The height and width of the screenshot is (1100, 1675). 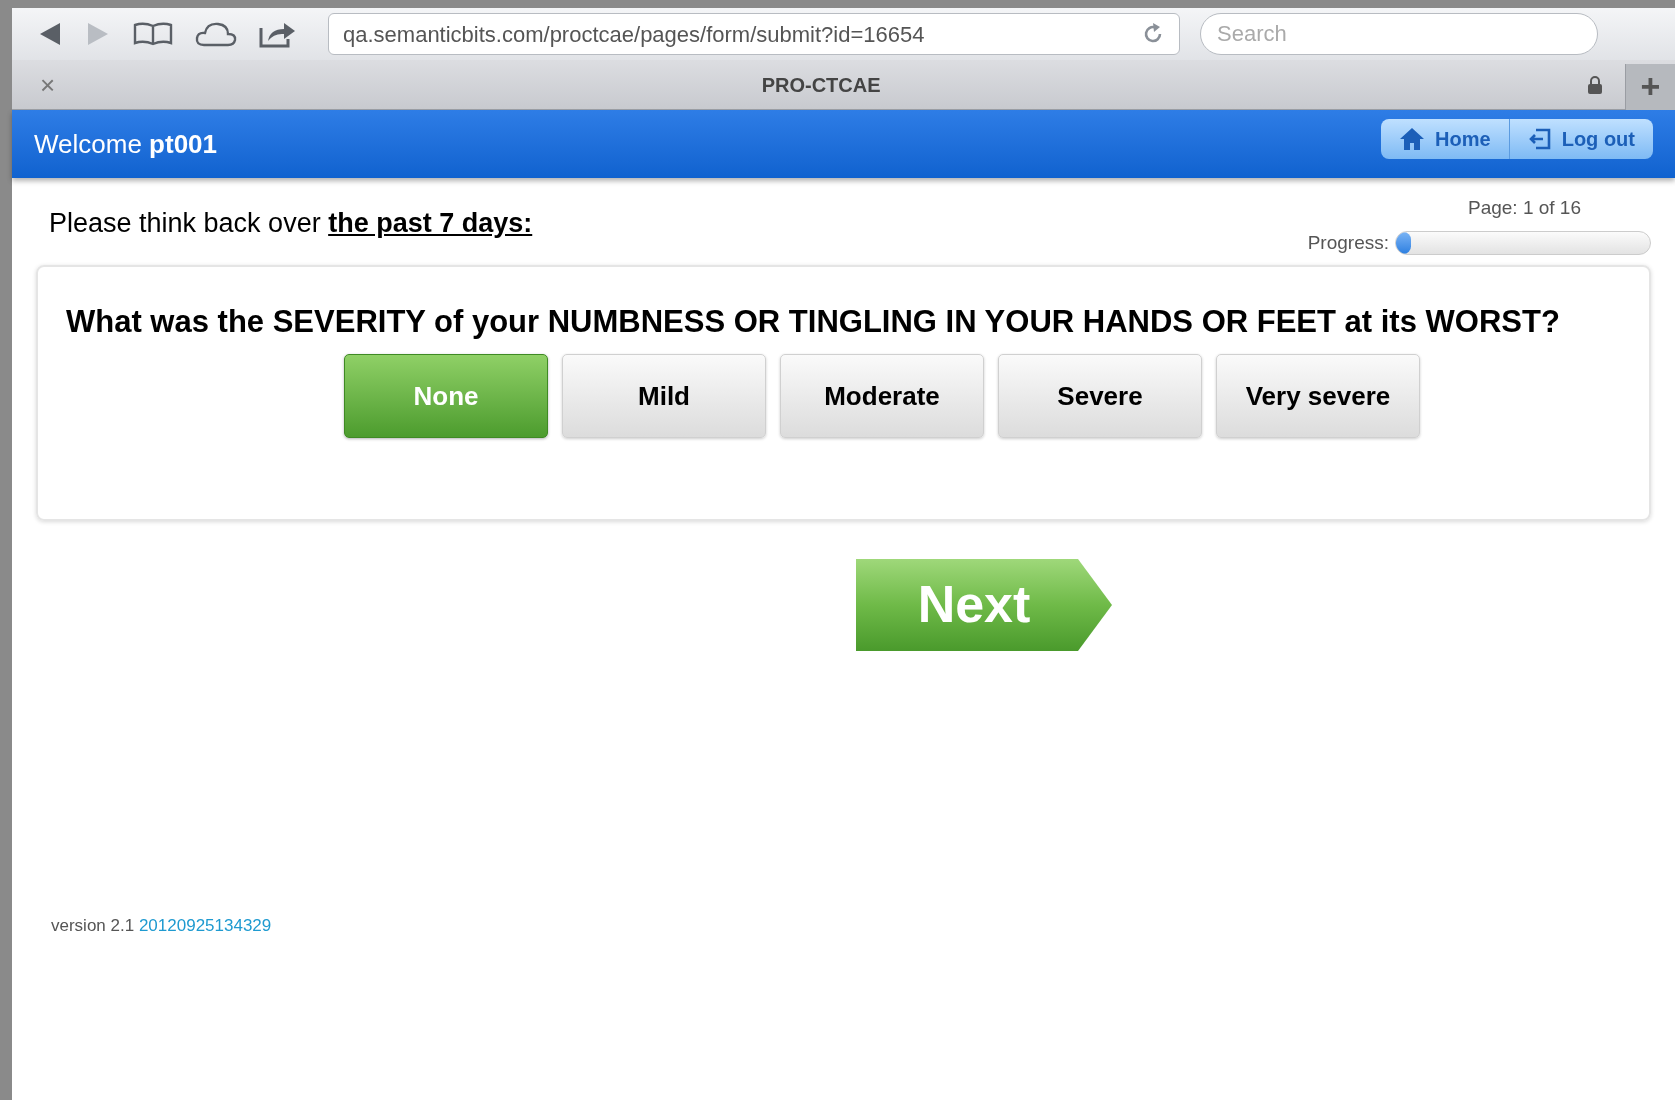 What do you see at coordinates (634, 34) in the screenshot?
I see `url-text: qa.semanticbits.com/proctcae/pages/form/submit?id=16654` at bounding box center [634, 34].